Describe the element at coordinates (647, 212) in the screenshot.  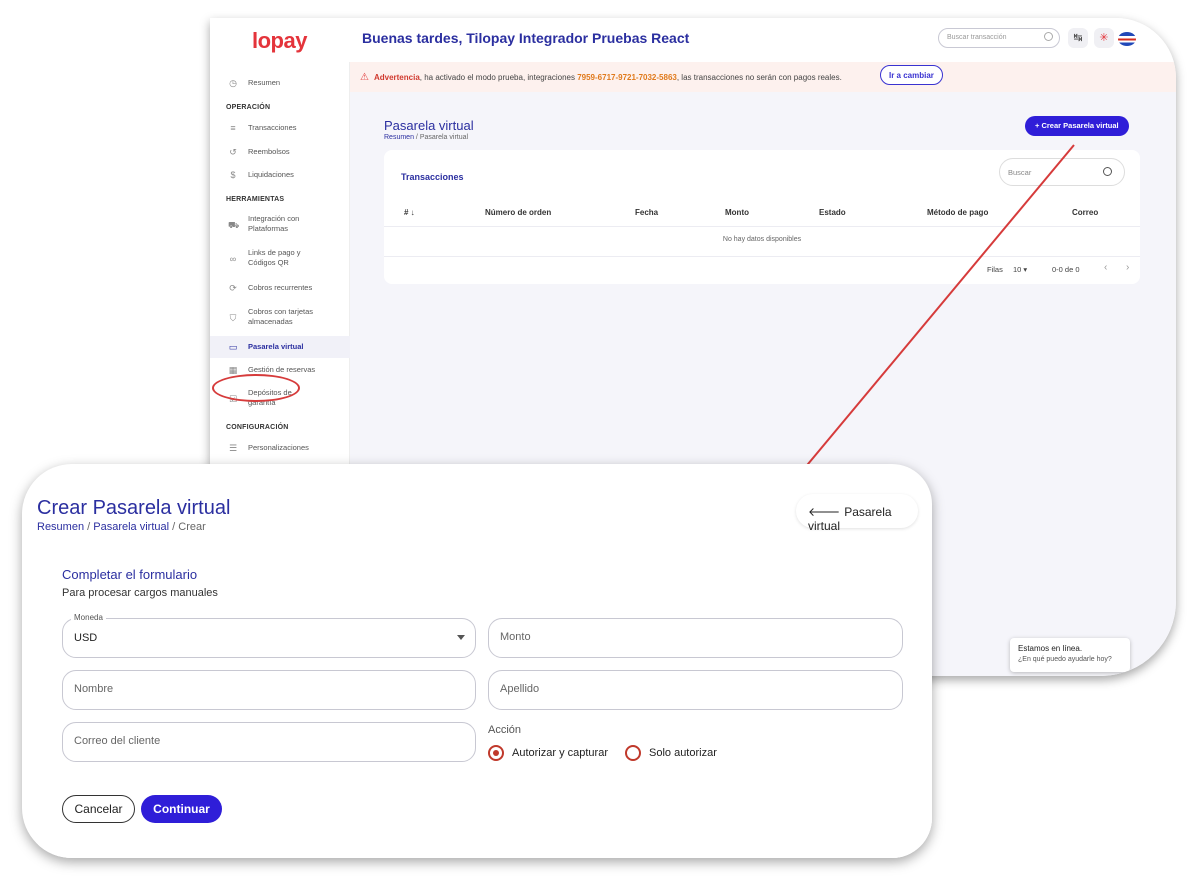
I see `column-header-date: Fecha` at that location.